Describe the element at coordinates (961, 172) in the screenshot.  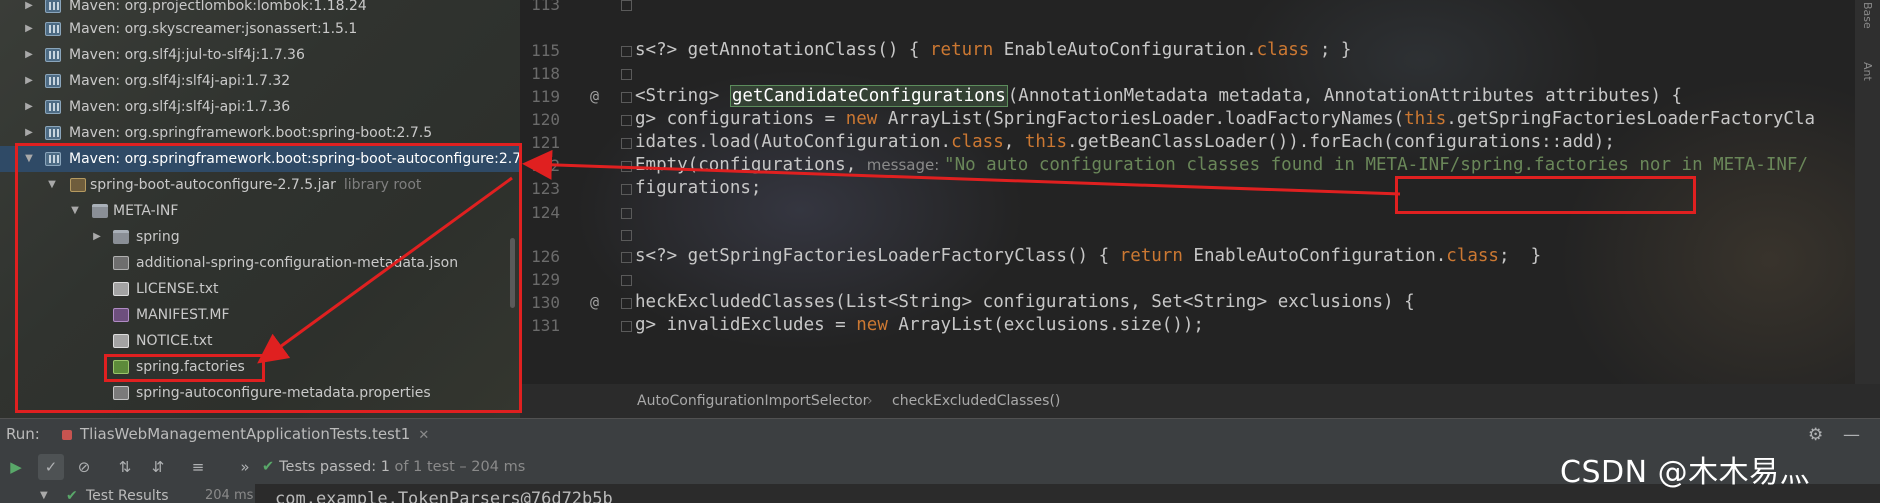
I see `annotation-arrow-to-selected` at that location.